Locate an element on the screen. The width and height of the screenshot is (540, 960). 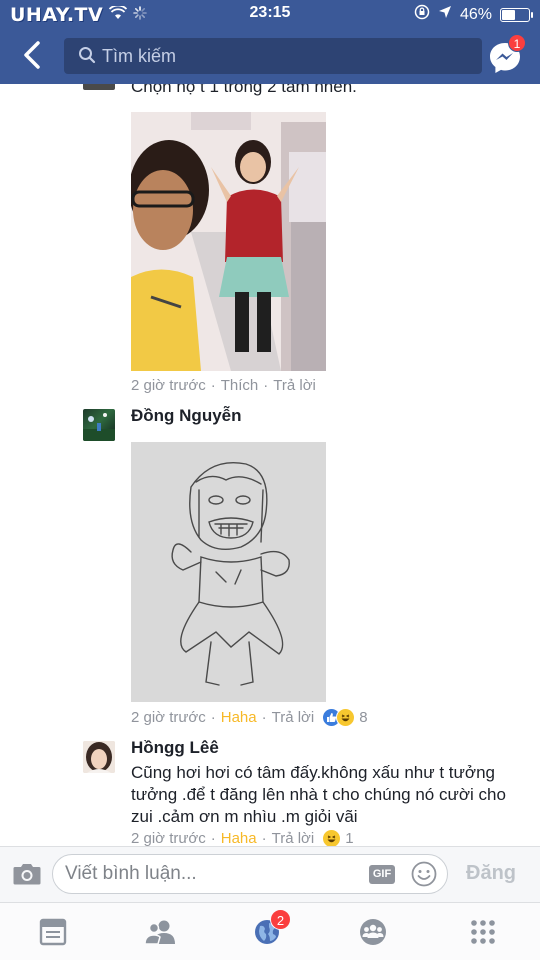
post-button: Đăng is located at coordinates (491, 873).